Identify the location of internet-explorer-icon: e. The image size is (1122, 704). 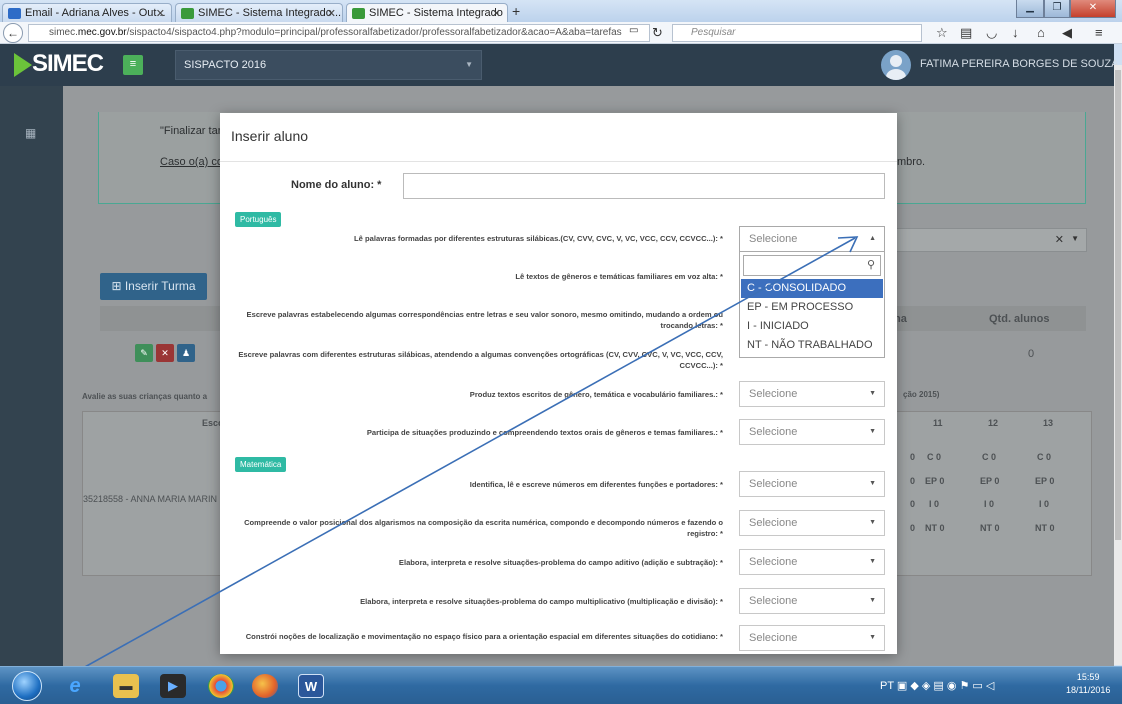
(75, 686).